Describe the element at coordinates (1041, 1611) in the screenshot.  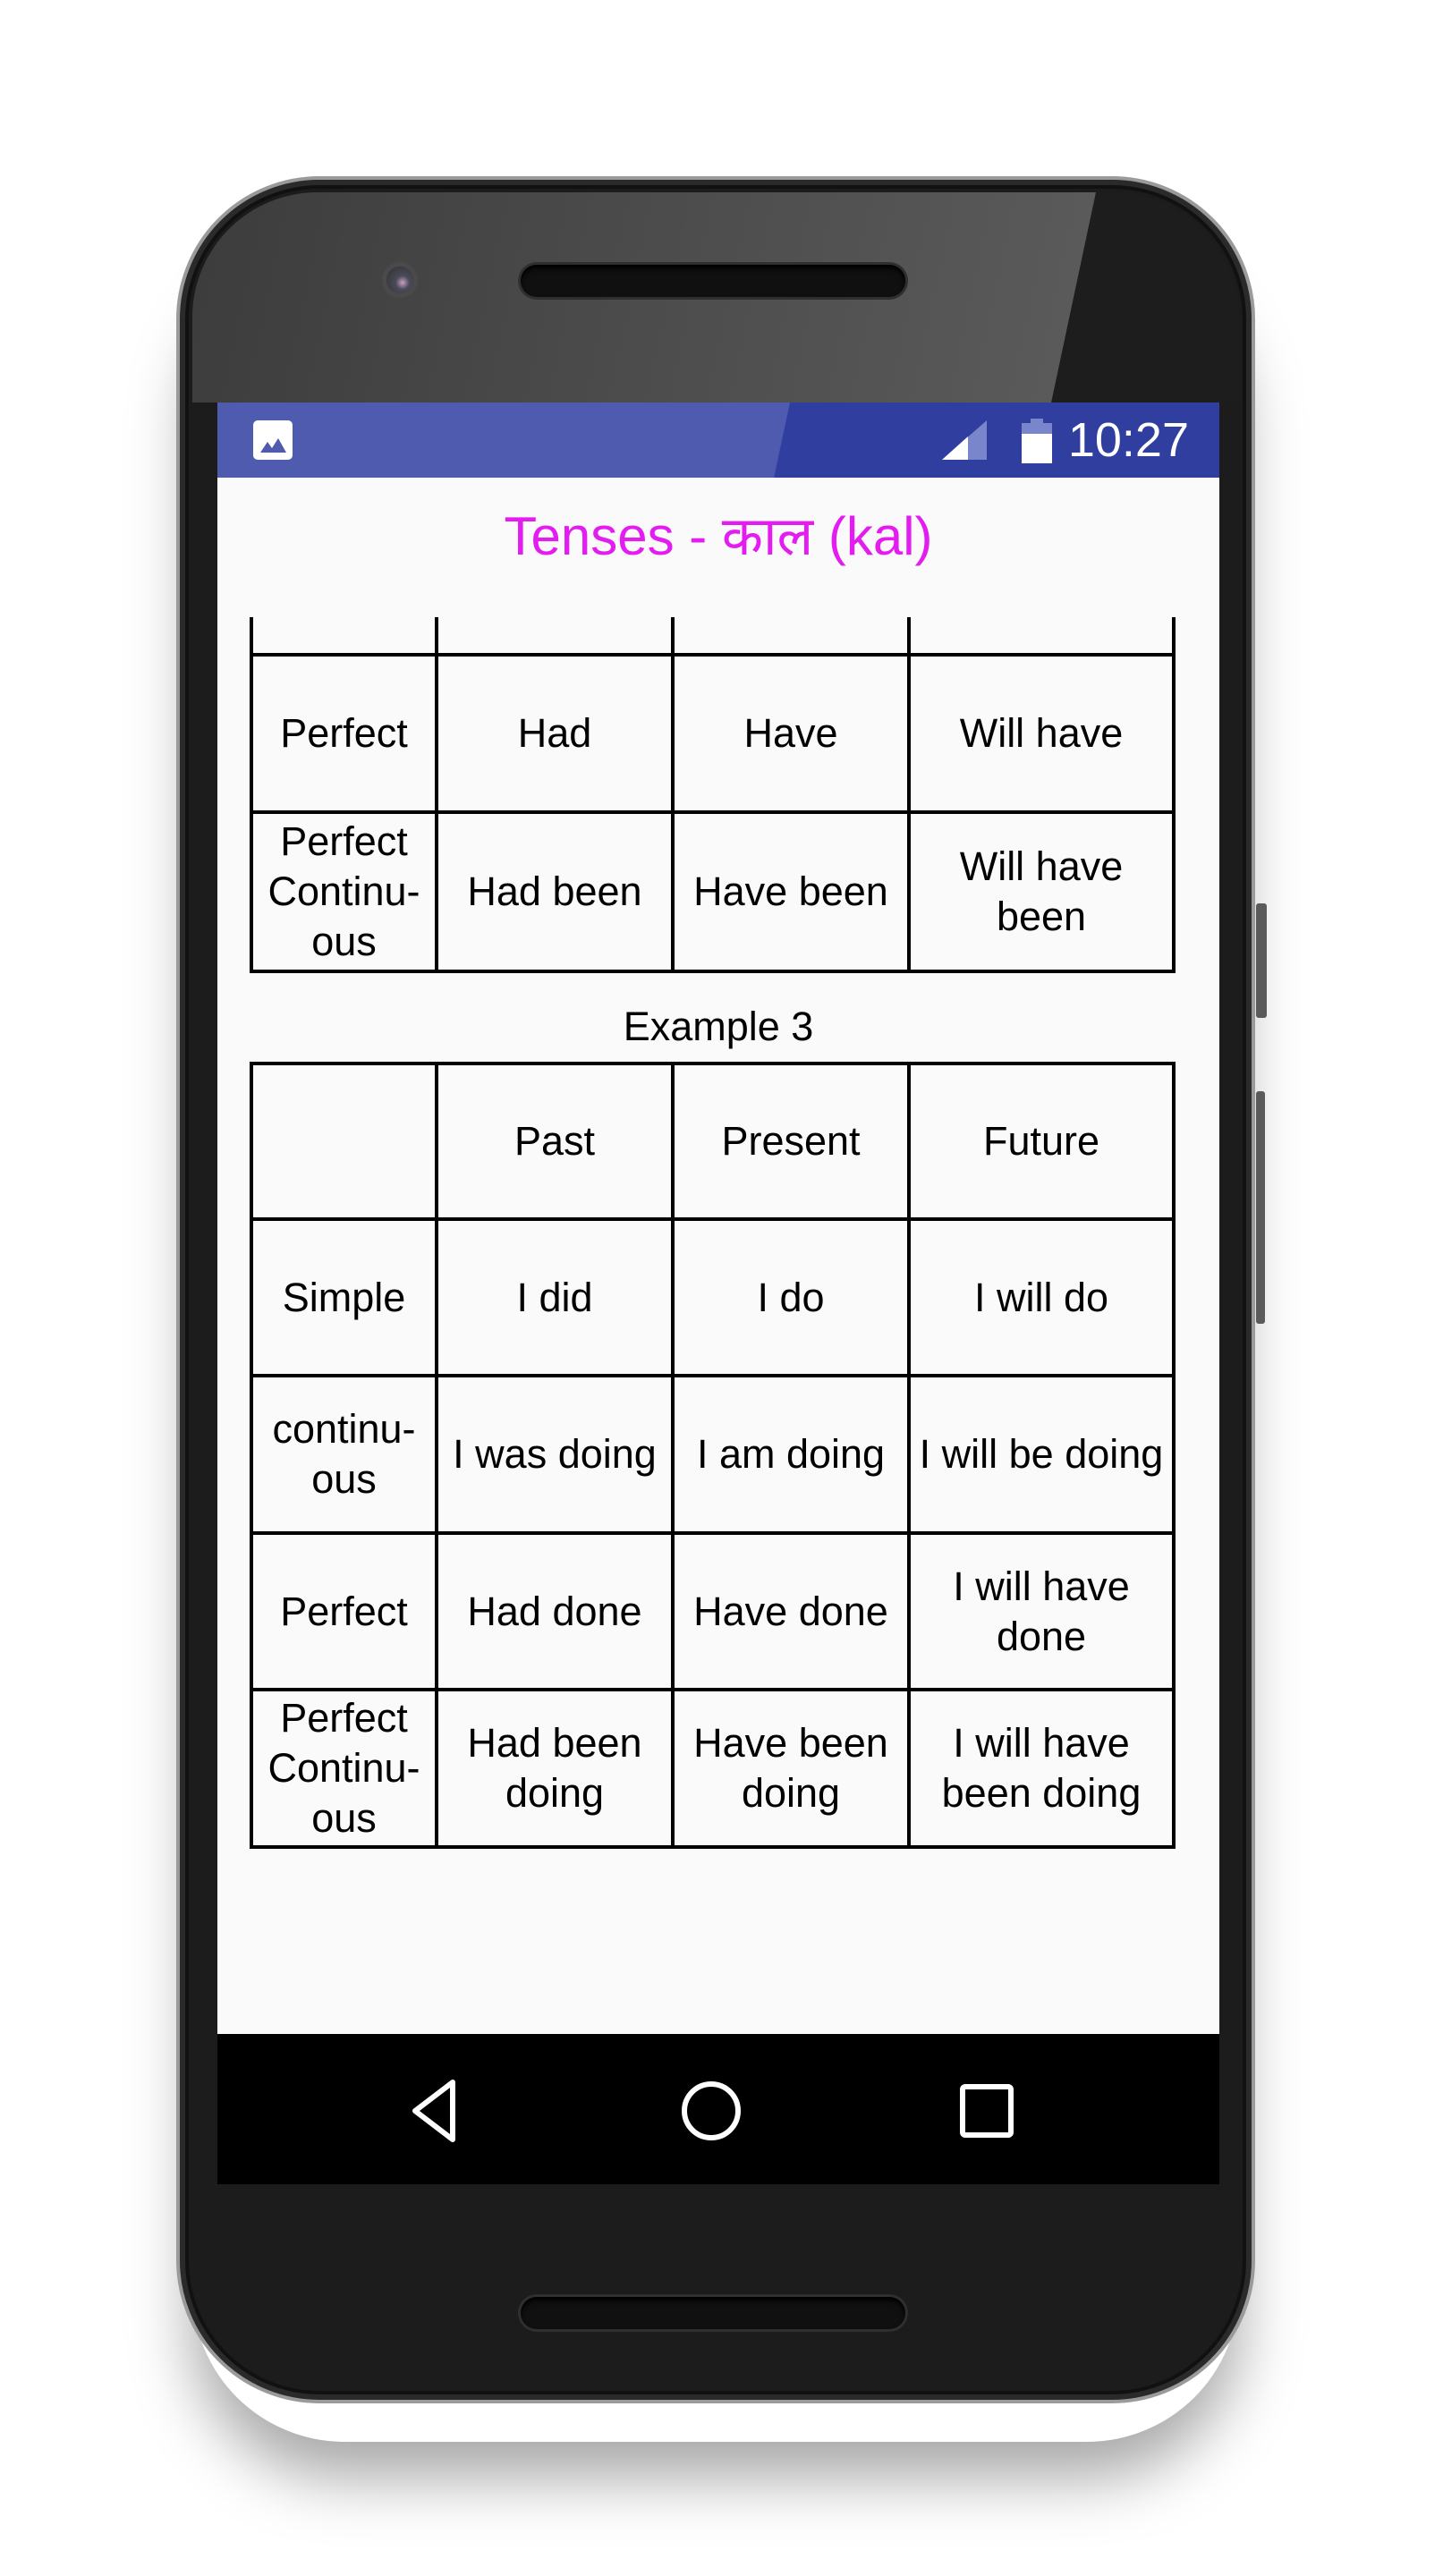
I see `future-cell: I will have done` at that location.